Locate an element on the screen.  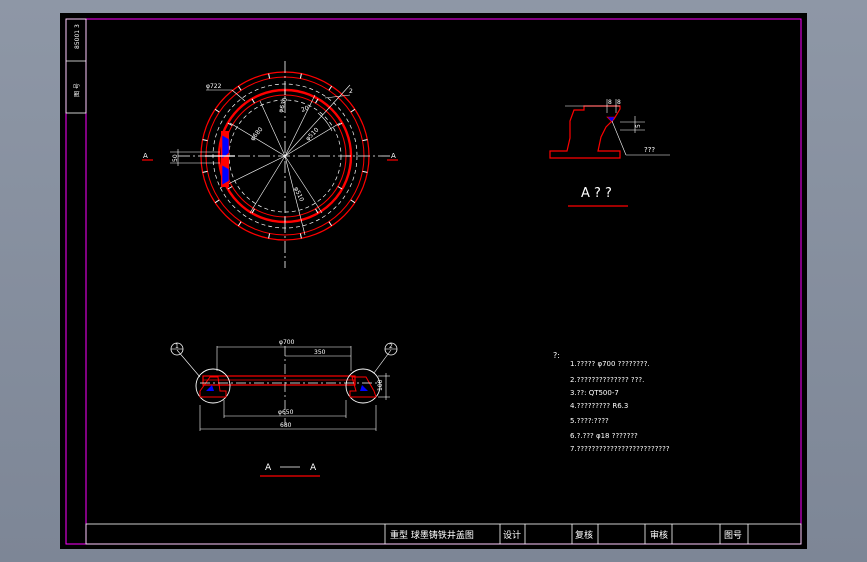
detail-title: A ? ? is located at coordinates (596, 193).